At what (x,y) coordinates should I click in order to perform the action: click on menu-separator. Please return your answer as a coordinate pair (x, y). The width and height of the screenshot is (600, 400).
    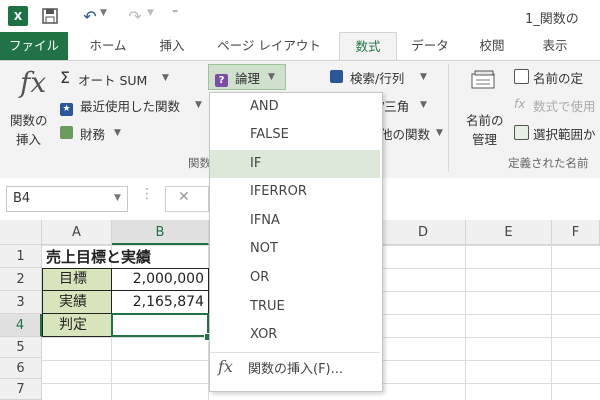
    Looking at the image, I should click on (295, 352).